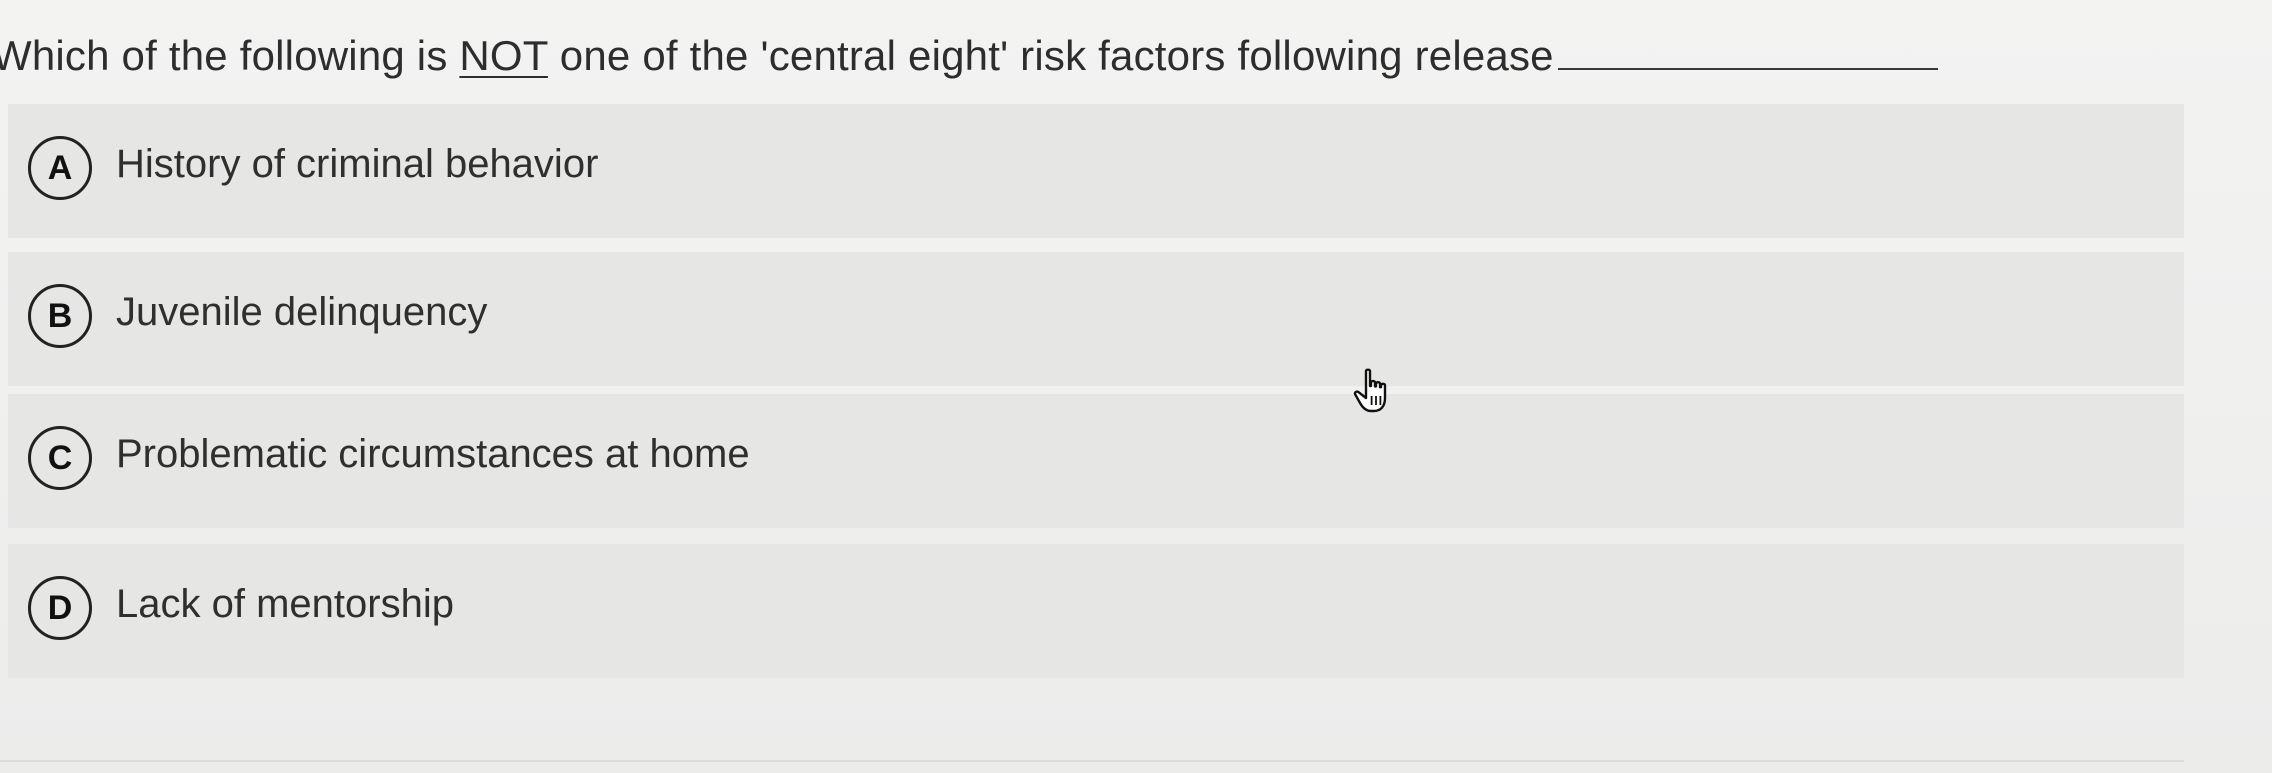 Image resolution: width=2272 pixels, height=773 pixels. I want to click on option-b-label: Juvenile delinquency, so click(302, 311).